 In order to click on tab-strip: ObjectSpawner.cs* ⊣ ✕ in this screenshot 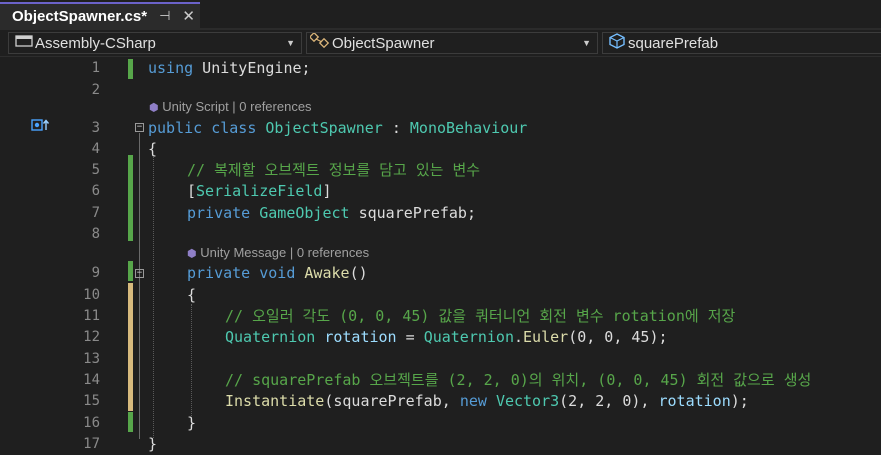, I will do `click(440, 15)`.